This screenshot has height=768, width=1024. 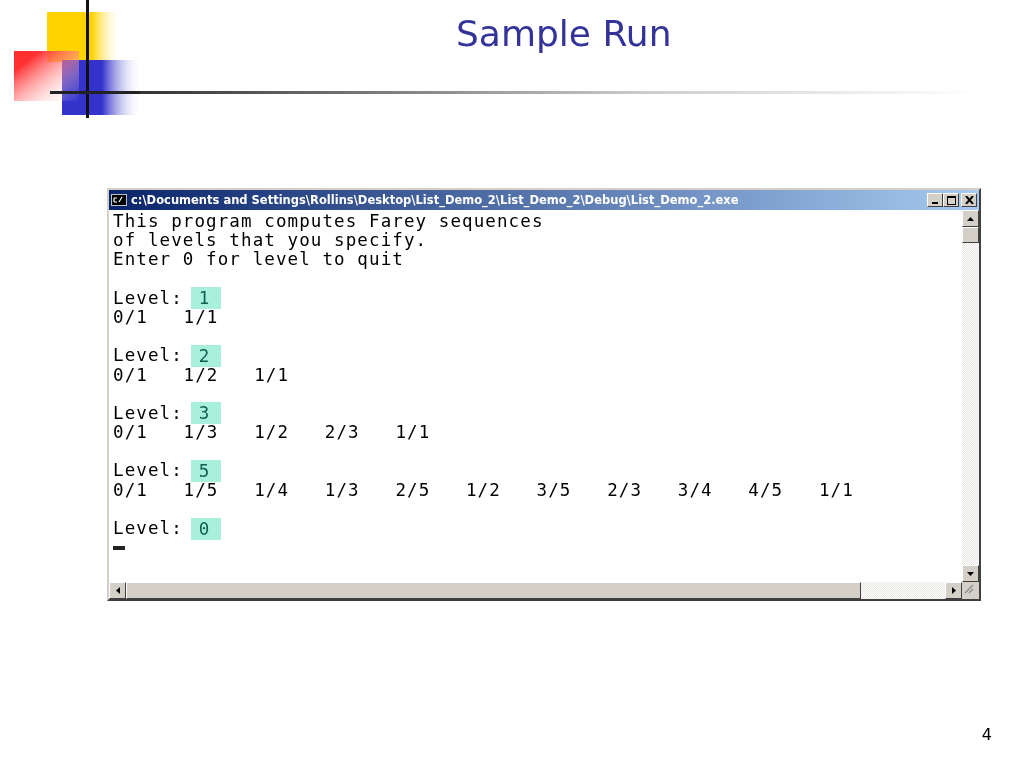 What do you see at coordinates (201, 490) in the screenshot?
I see `fraction-text: 1/5` at bounding box center [201, 490].